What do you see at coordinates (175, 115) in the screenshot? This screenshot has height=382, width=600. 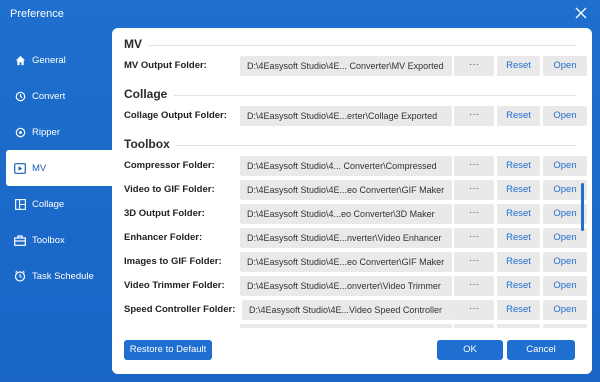 I see `folder-label: Collage Output Folder:` at bounding box center [175, 115].